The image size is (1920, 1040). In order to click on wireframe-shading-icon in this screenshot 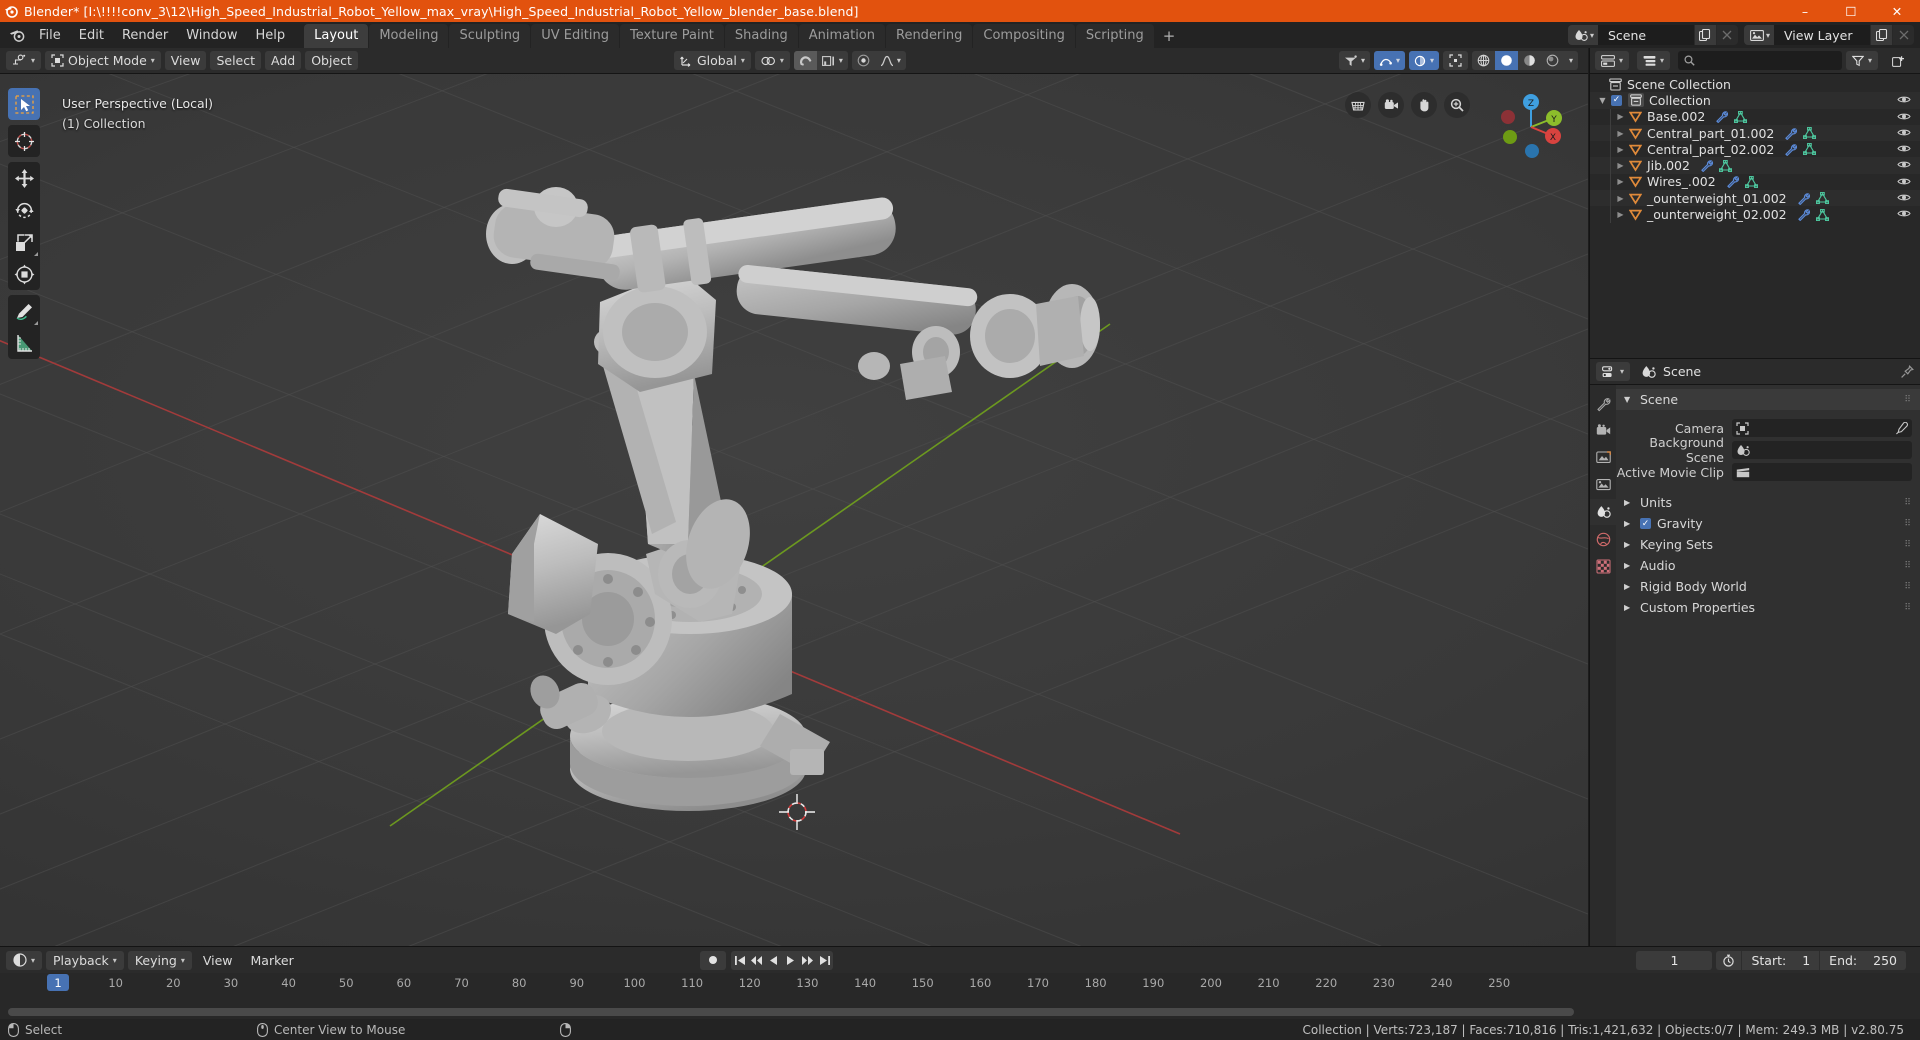, I will do `click(1483, 60)`.